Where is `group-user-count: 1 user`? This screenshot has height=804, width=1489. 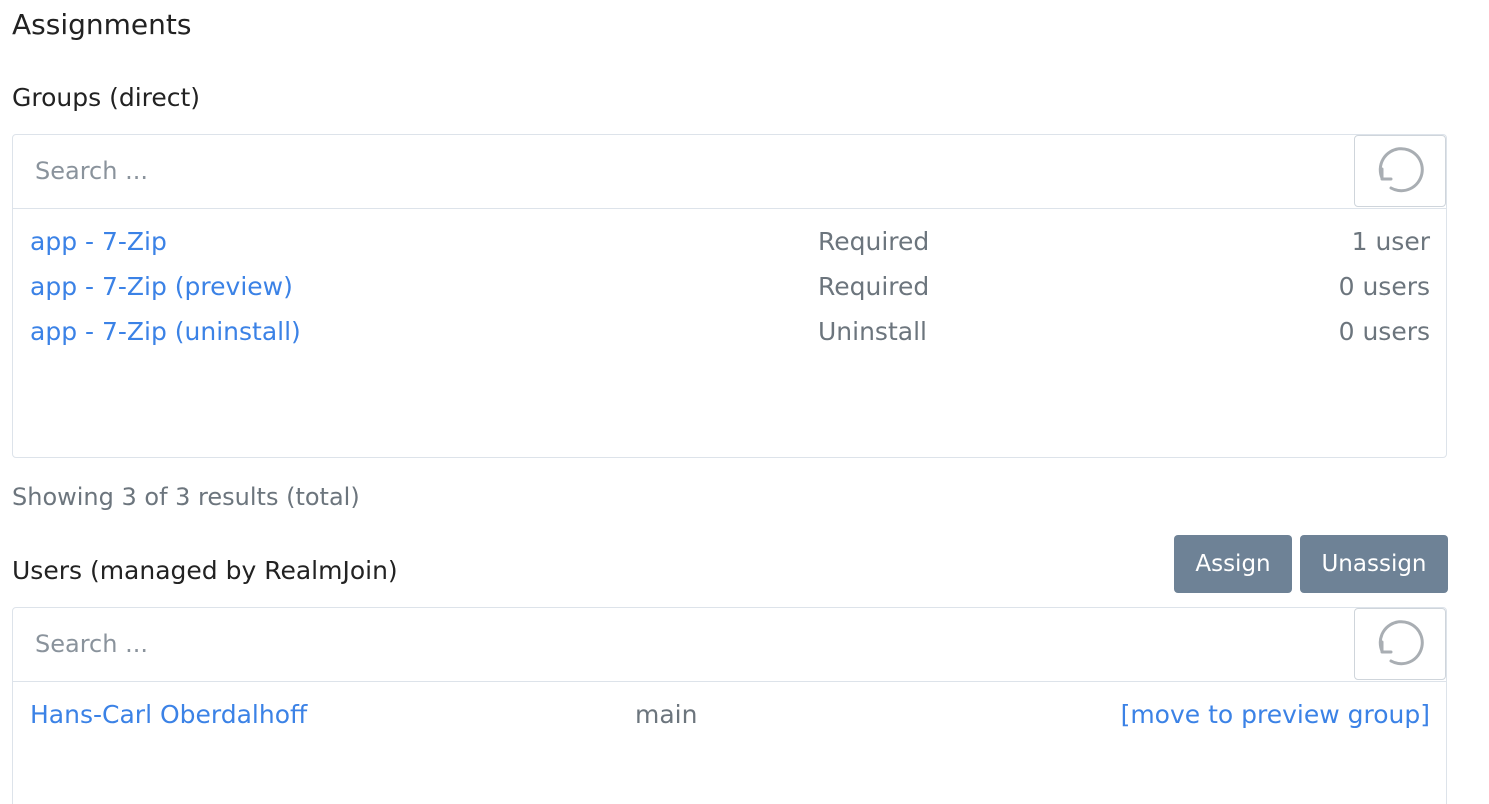
group-user-count: 1 user is located at coordinates (1390, 241).